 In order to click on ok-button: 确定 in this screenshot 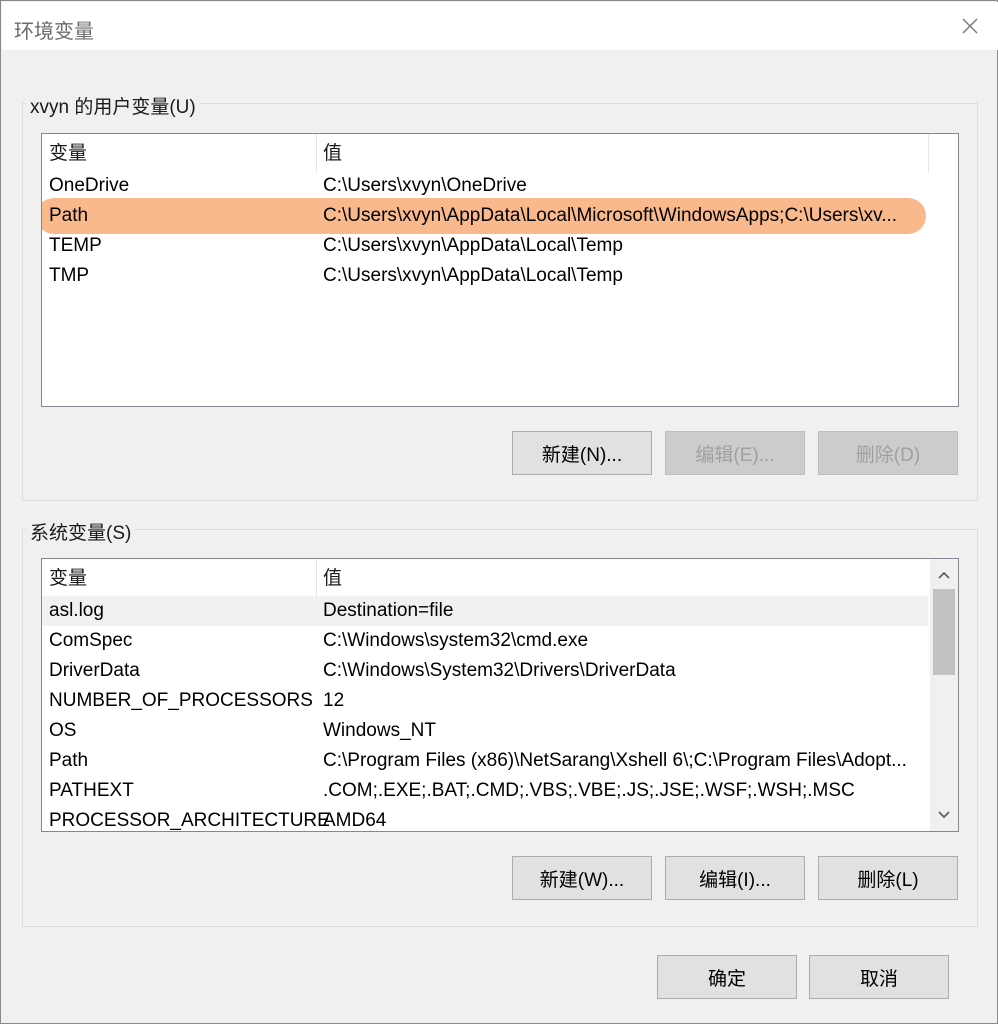, I will do `click(727, 977)`.